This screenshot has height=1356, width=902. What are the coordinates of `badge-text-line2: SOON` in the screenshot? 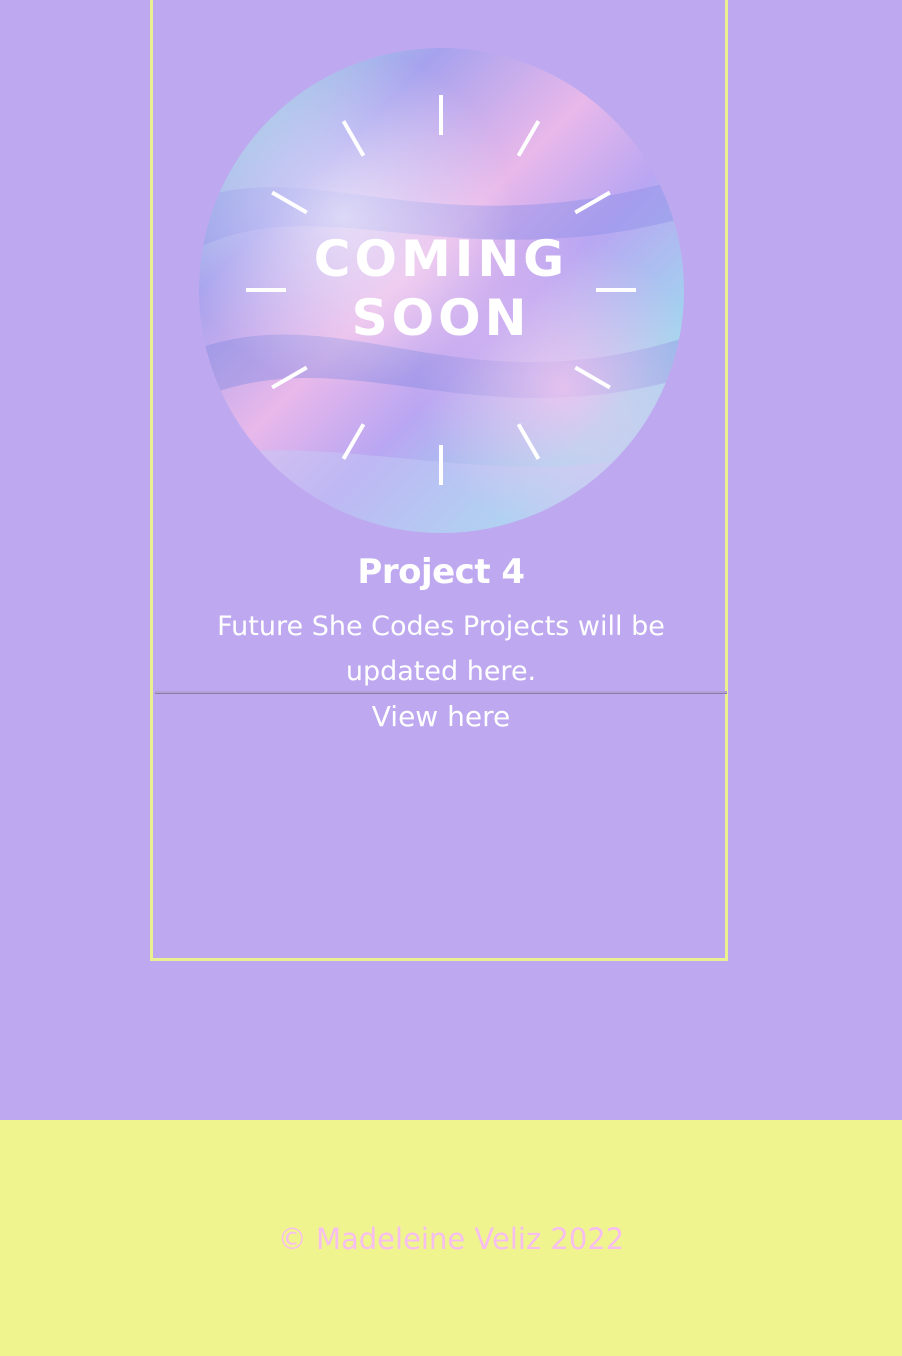 It's located at (441, 318).